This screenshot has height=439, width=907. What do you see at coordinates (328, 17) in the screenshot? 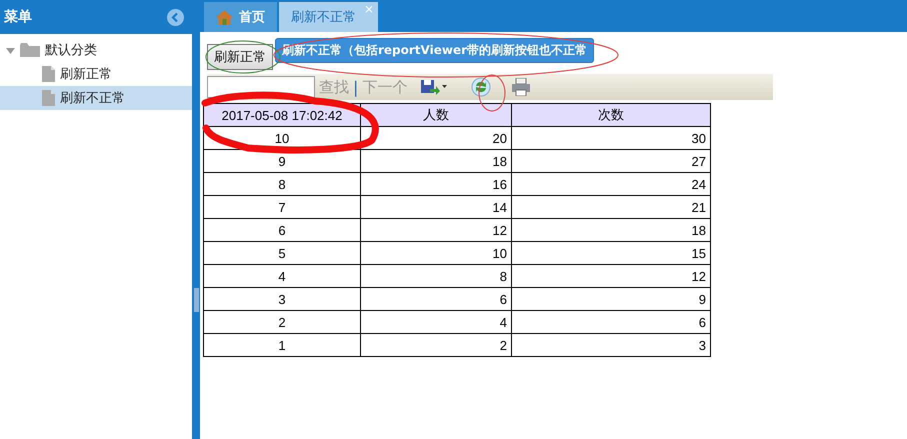
I see `tab: 刷新不正常 ×` at bounding box center [328, 17].